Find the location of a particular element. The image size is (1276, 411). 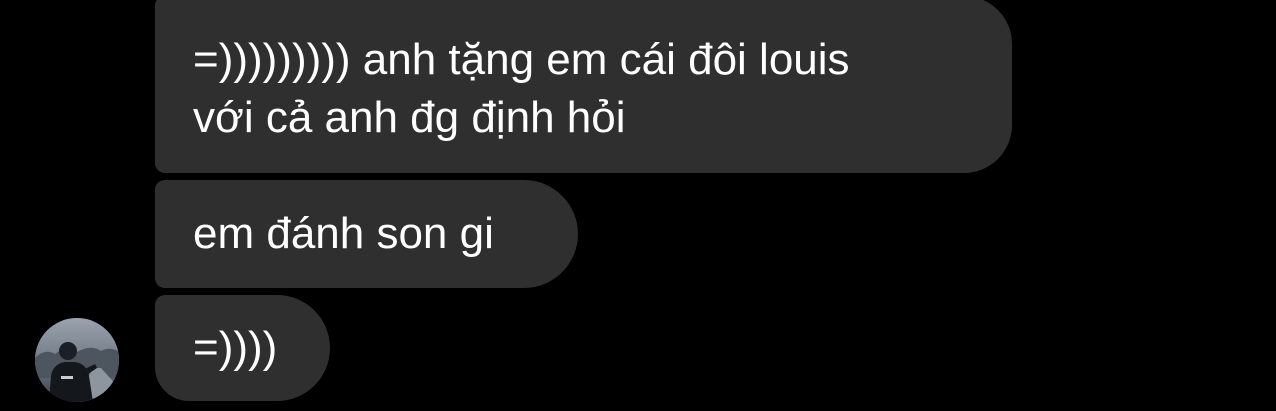

message-text: =)))) is located at coordinates (235, 347).